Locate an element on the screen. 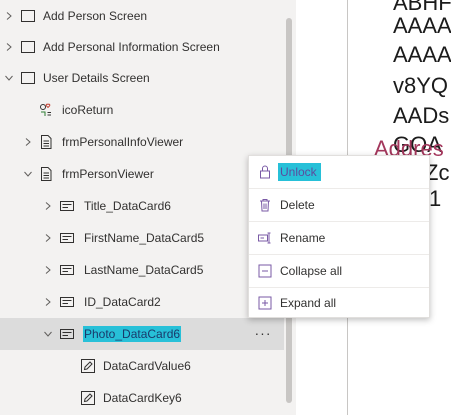 The image size is (451, 415). tree-item-label: Title_DataCard6 is located at coordinates (127, 206).